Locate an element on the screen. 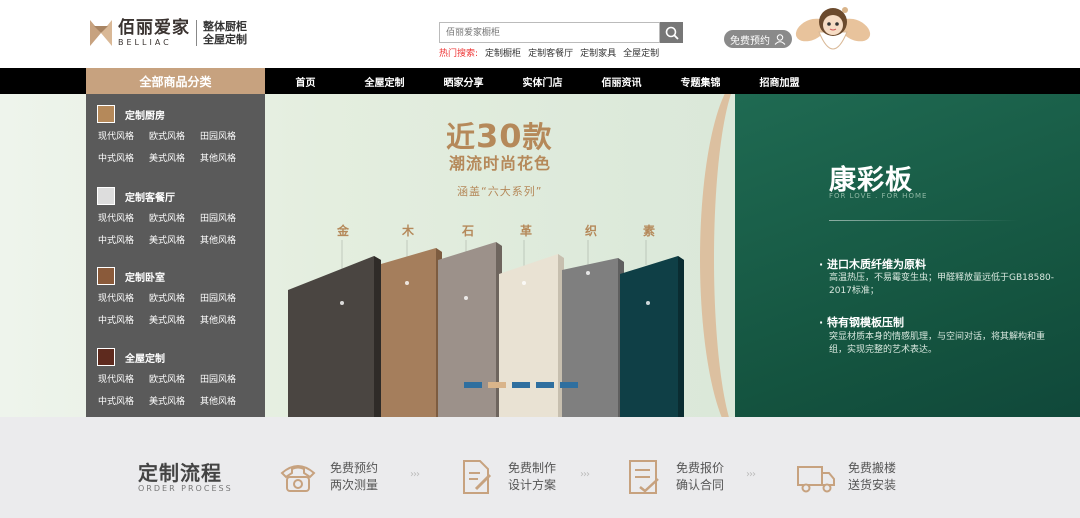 The image size is (1080, 518). tagline-2: 全屋定制 is located at coordinates (225, 39).